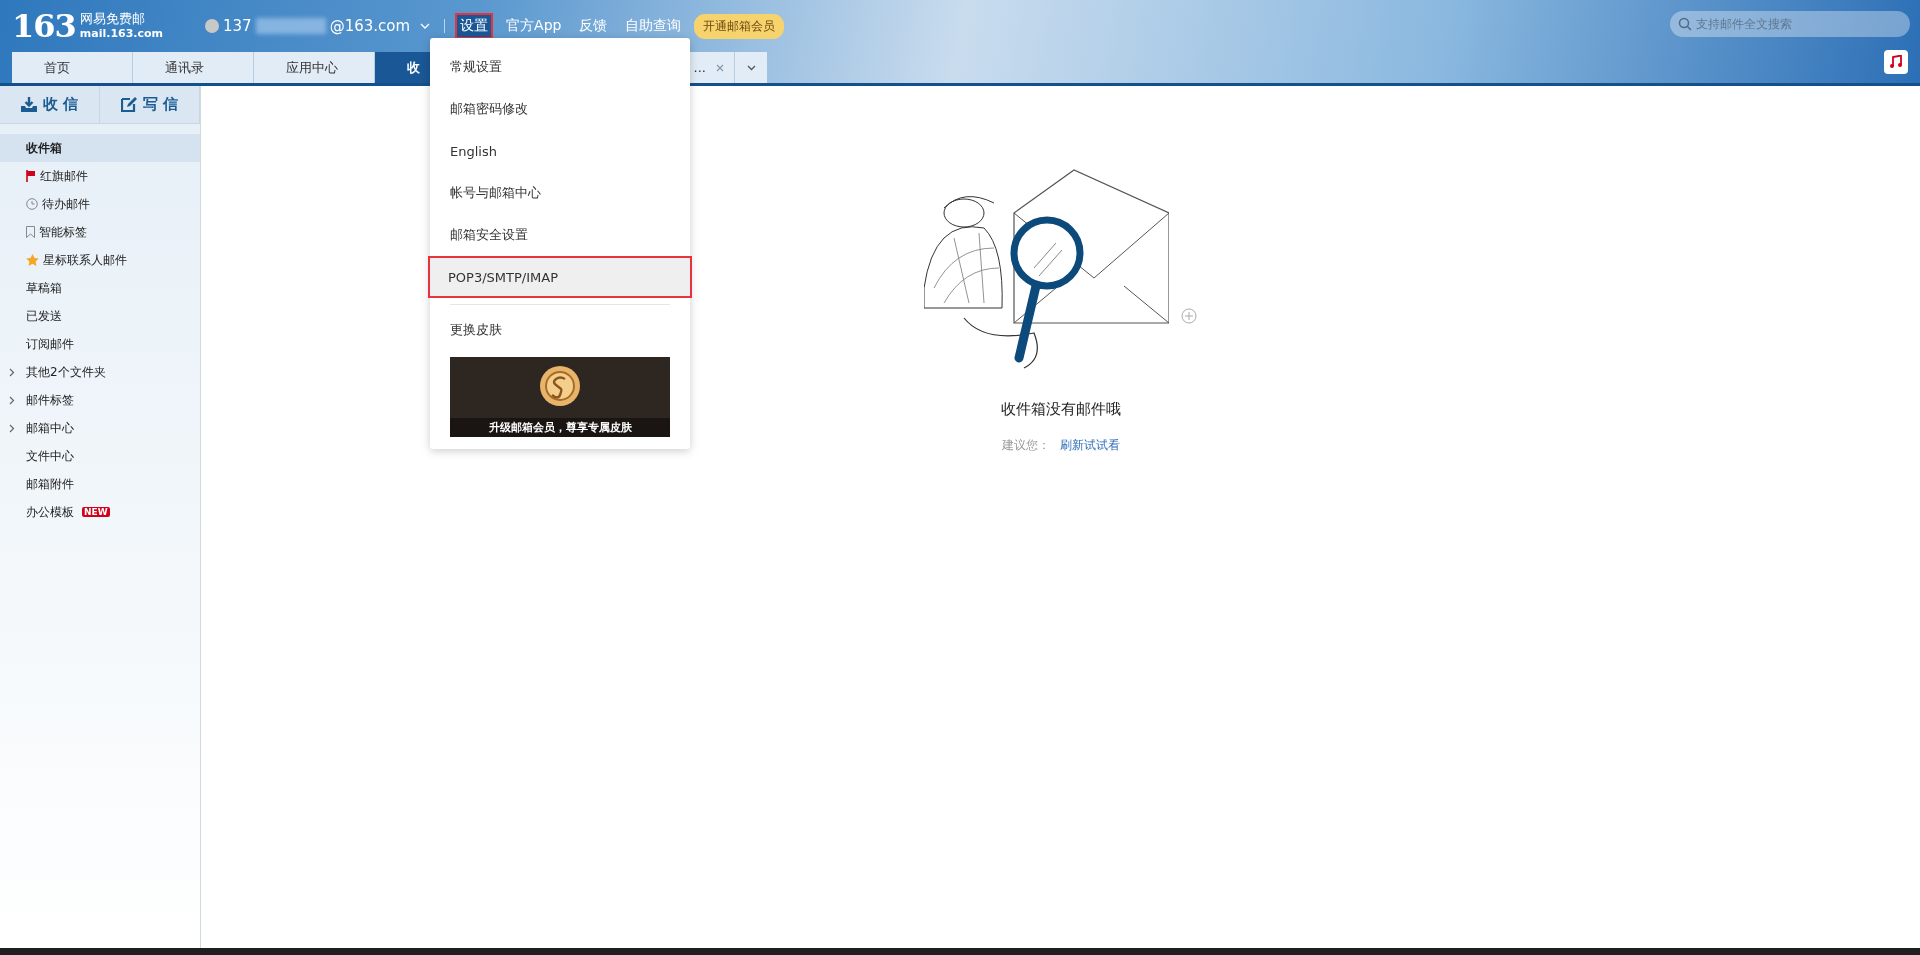 This screenshot has height=955, width=1920. What do you see at coordinates (237, 26) in the screenshot?
I see `account-prefix: 137` at bounding box center [237, 26].